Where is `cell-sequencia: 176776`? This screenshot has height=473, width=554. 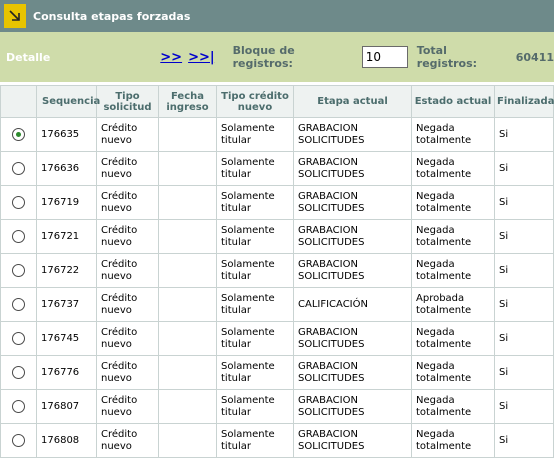
cell-sequencia: 176776 is located at coordinates (66, 372).